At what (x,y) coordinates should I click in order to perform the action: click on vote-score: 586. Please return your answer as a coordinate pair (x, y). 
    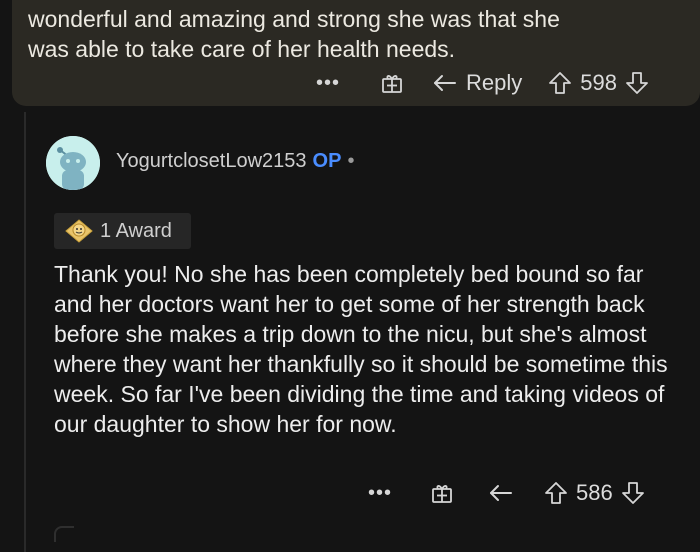
    Looking at the image, I should click on (594, 492).